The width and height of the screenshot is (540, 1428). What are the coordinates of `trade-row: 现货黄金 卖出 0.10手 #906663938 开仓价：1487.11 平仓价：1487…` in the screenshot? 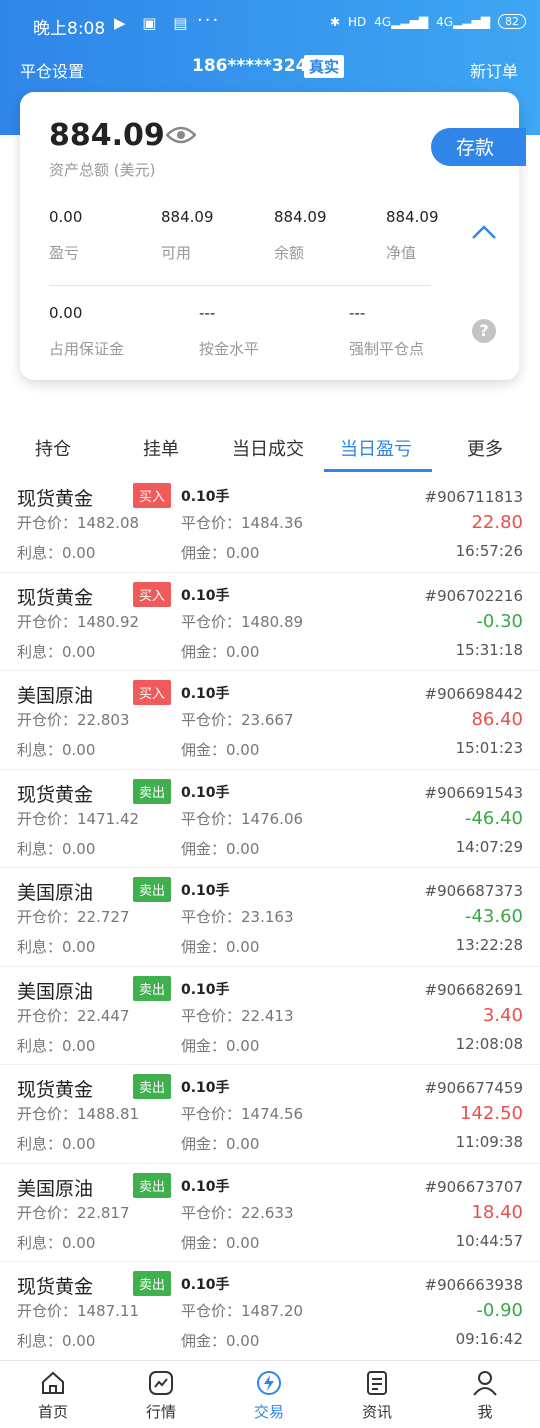 It's located at (270, 1311).